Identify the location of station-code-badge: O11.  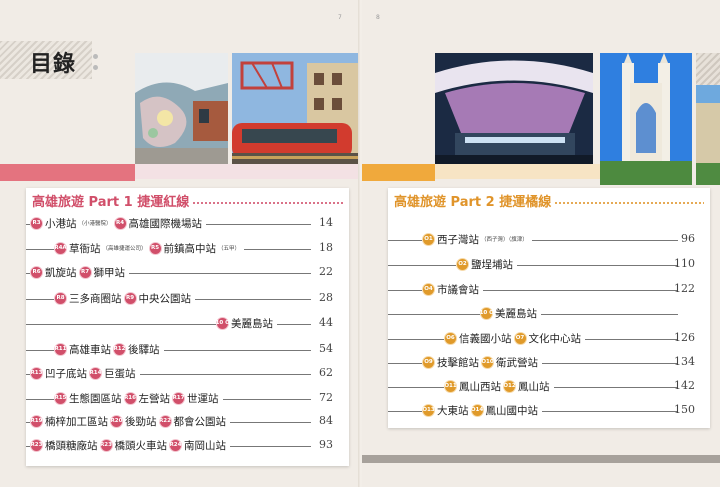
(450, 386).